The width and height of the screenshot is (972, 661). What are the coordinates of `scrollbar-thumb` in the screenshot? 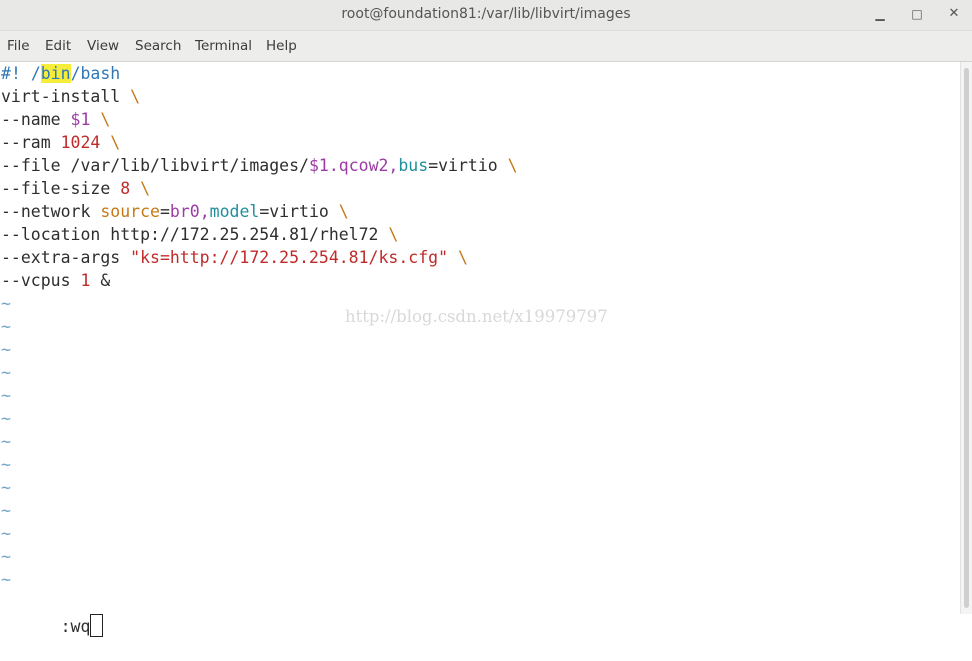 It's located at (966, 338).